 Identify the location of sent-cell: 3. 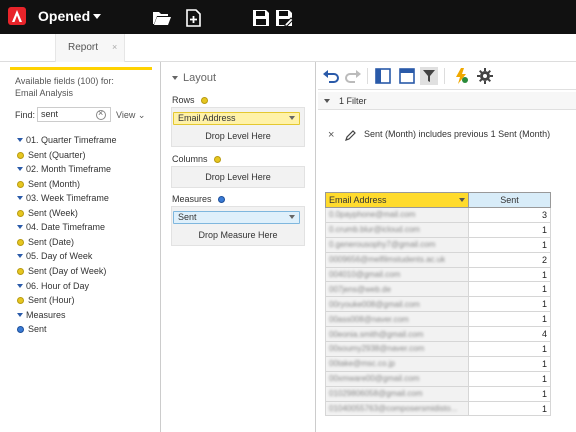
(509, 215).